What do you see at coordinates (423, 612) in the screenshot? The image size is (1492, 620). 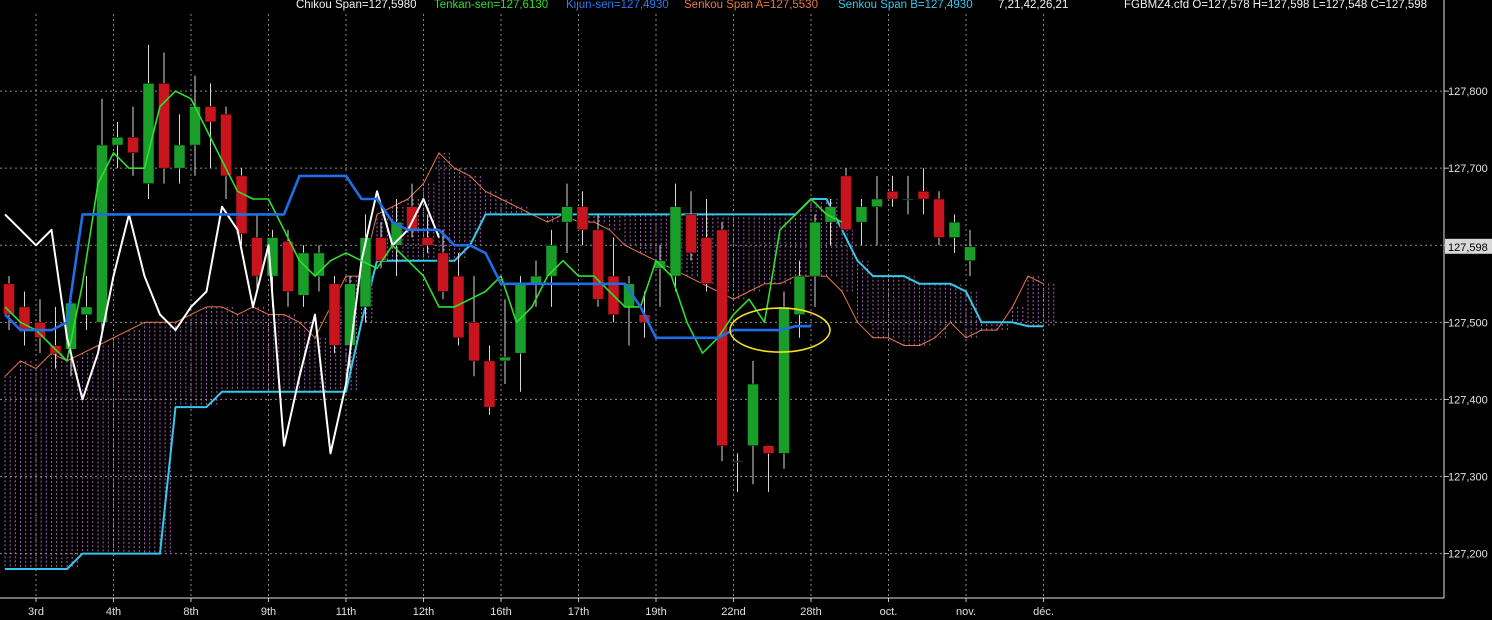 I see `x-tick-label: 12th` at bounding box center [423, 612].